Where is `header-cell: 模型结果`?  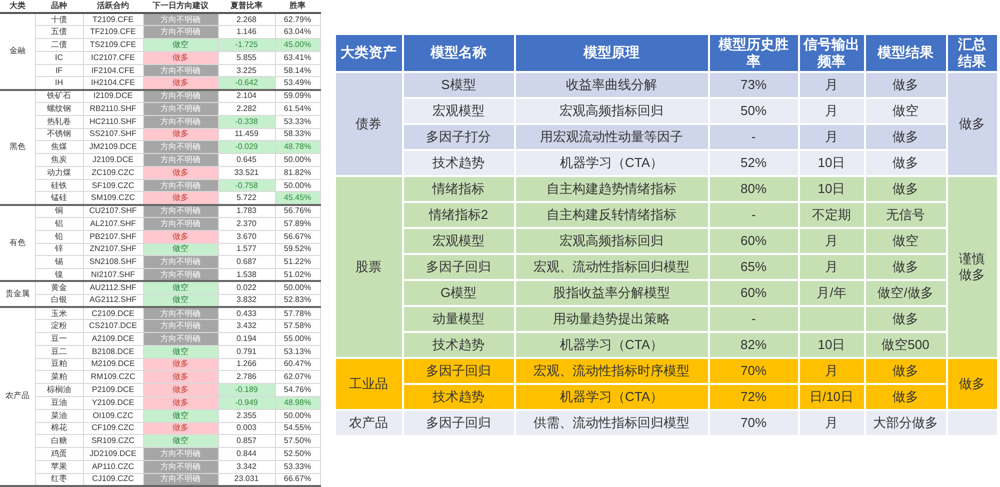 header-cell: 模型结果 is located at coordinates (905, 53).